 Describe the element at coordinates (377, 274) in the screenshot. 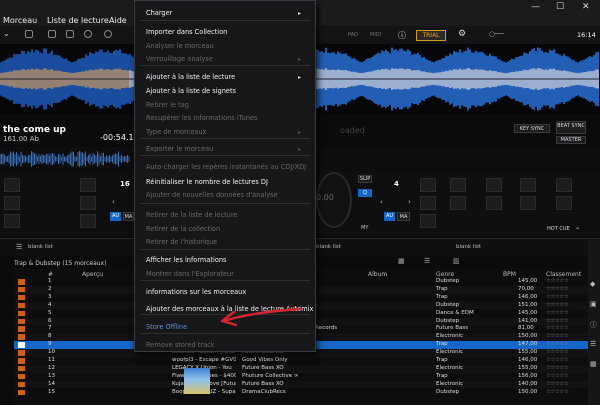

I see `col-album: Album` at that location.